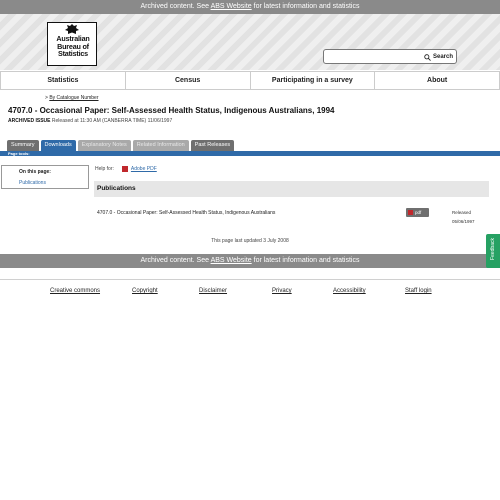 This screenshot has height=500, width=500. Describe the element at coordinates (32, 183) in the screenshot. I see `on-this-page-link-publications: Publications` at that location.